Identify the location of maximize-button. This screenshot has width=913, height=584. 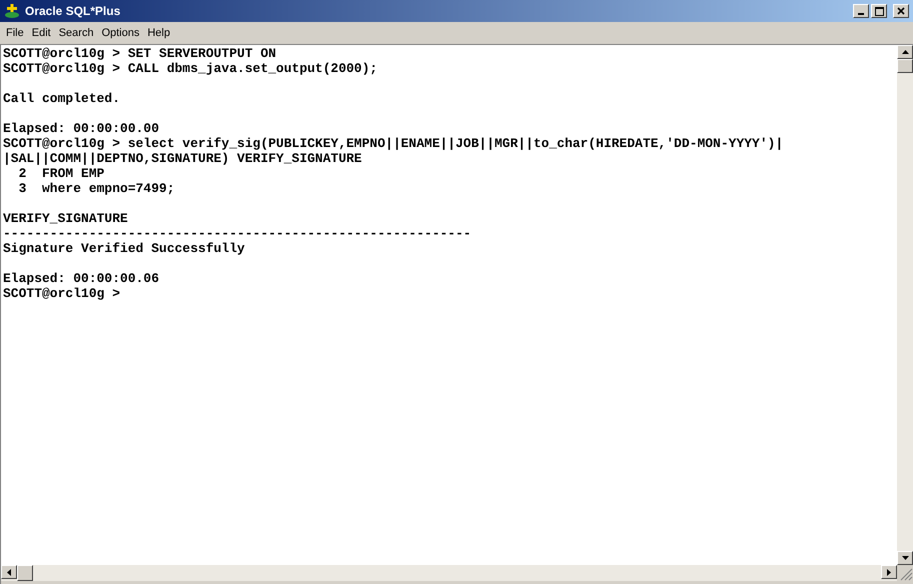
(879, 11).